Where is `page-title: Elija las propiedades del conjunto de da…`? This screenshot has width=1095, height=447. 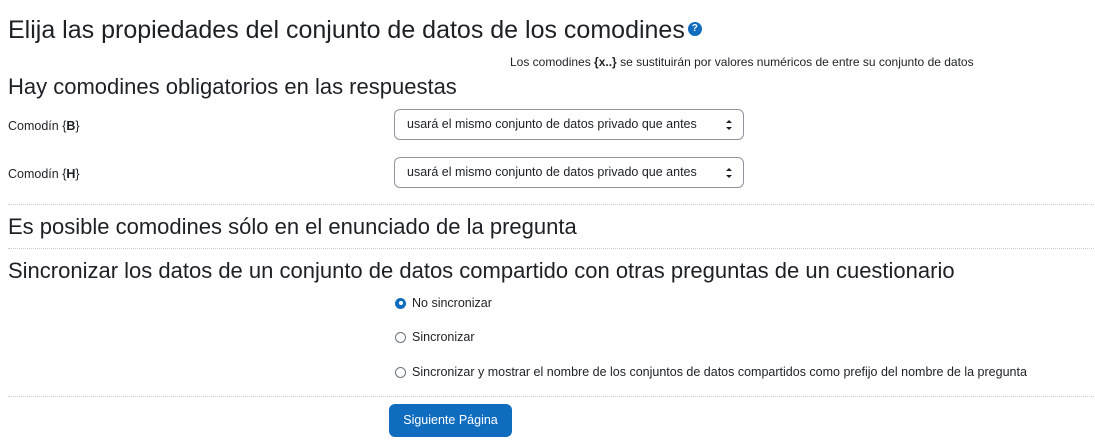
page-title: Elija las propiedades del conjunto de da… is located at coordinates (355, 30).